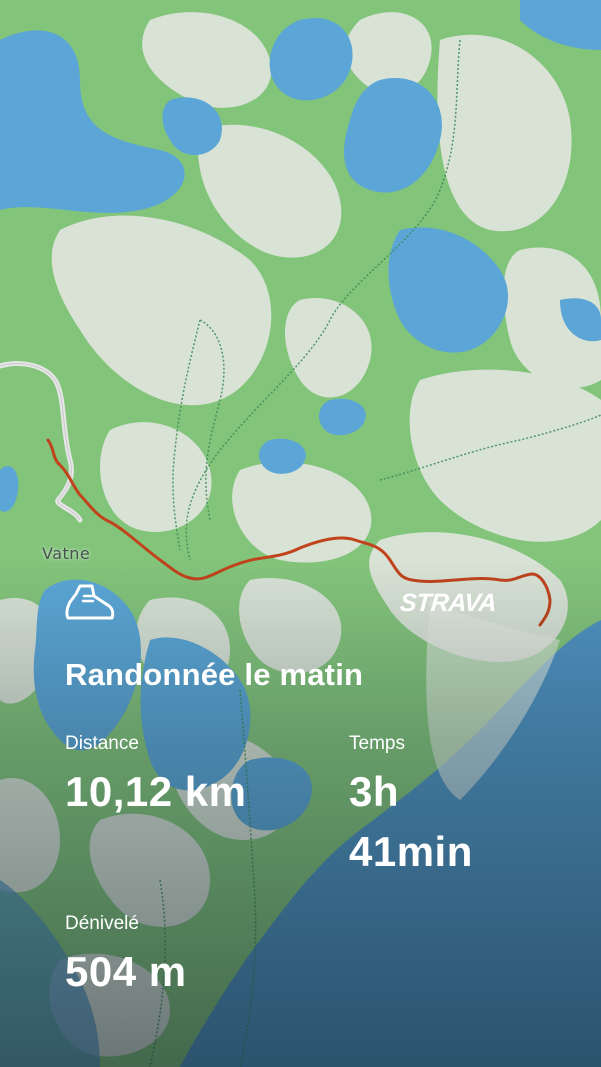 The image size is (601, 1067). I want to click on elevation-label: Dénivelé, so click(102, 923).